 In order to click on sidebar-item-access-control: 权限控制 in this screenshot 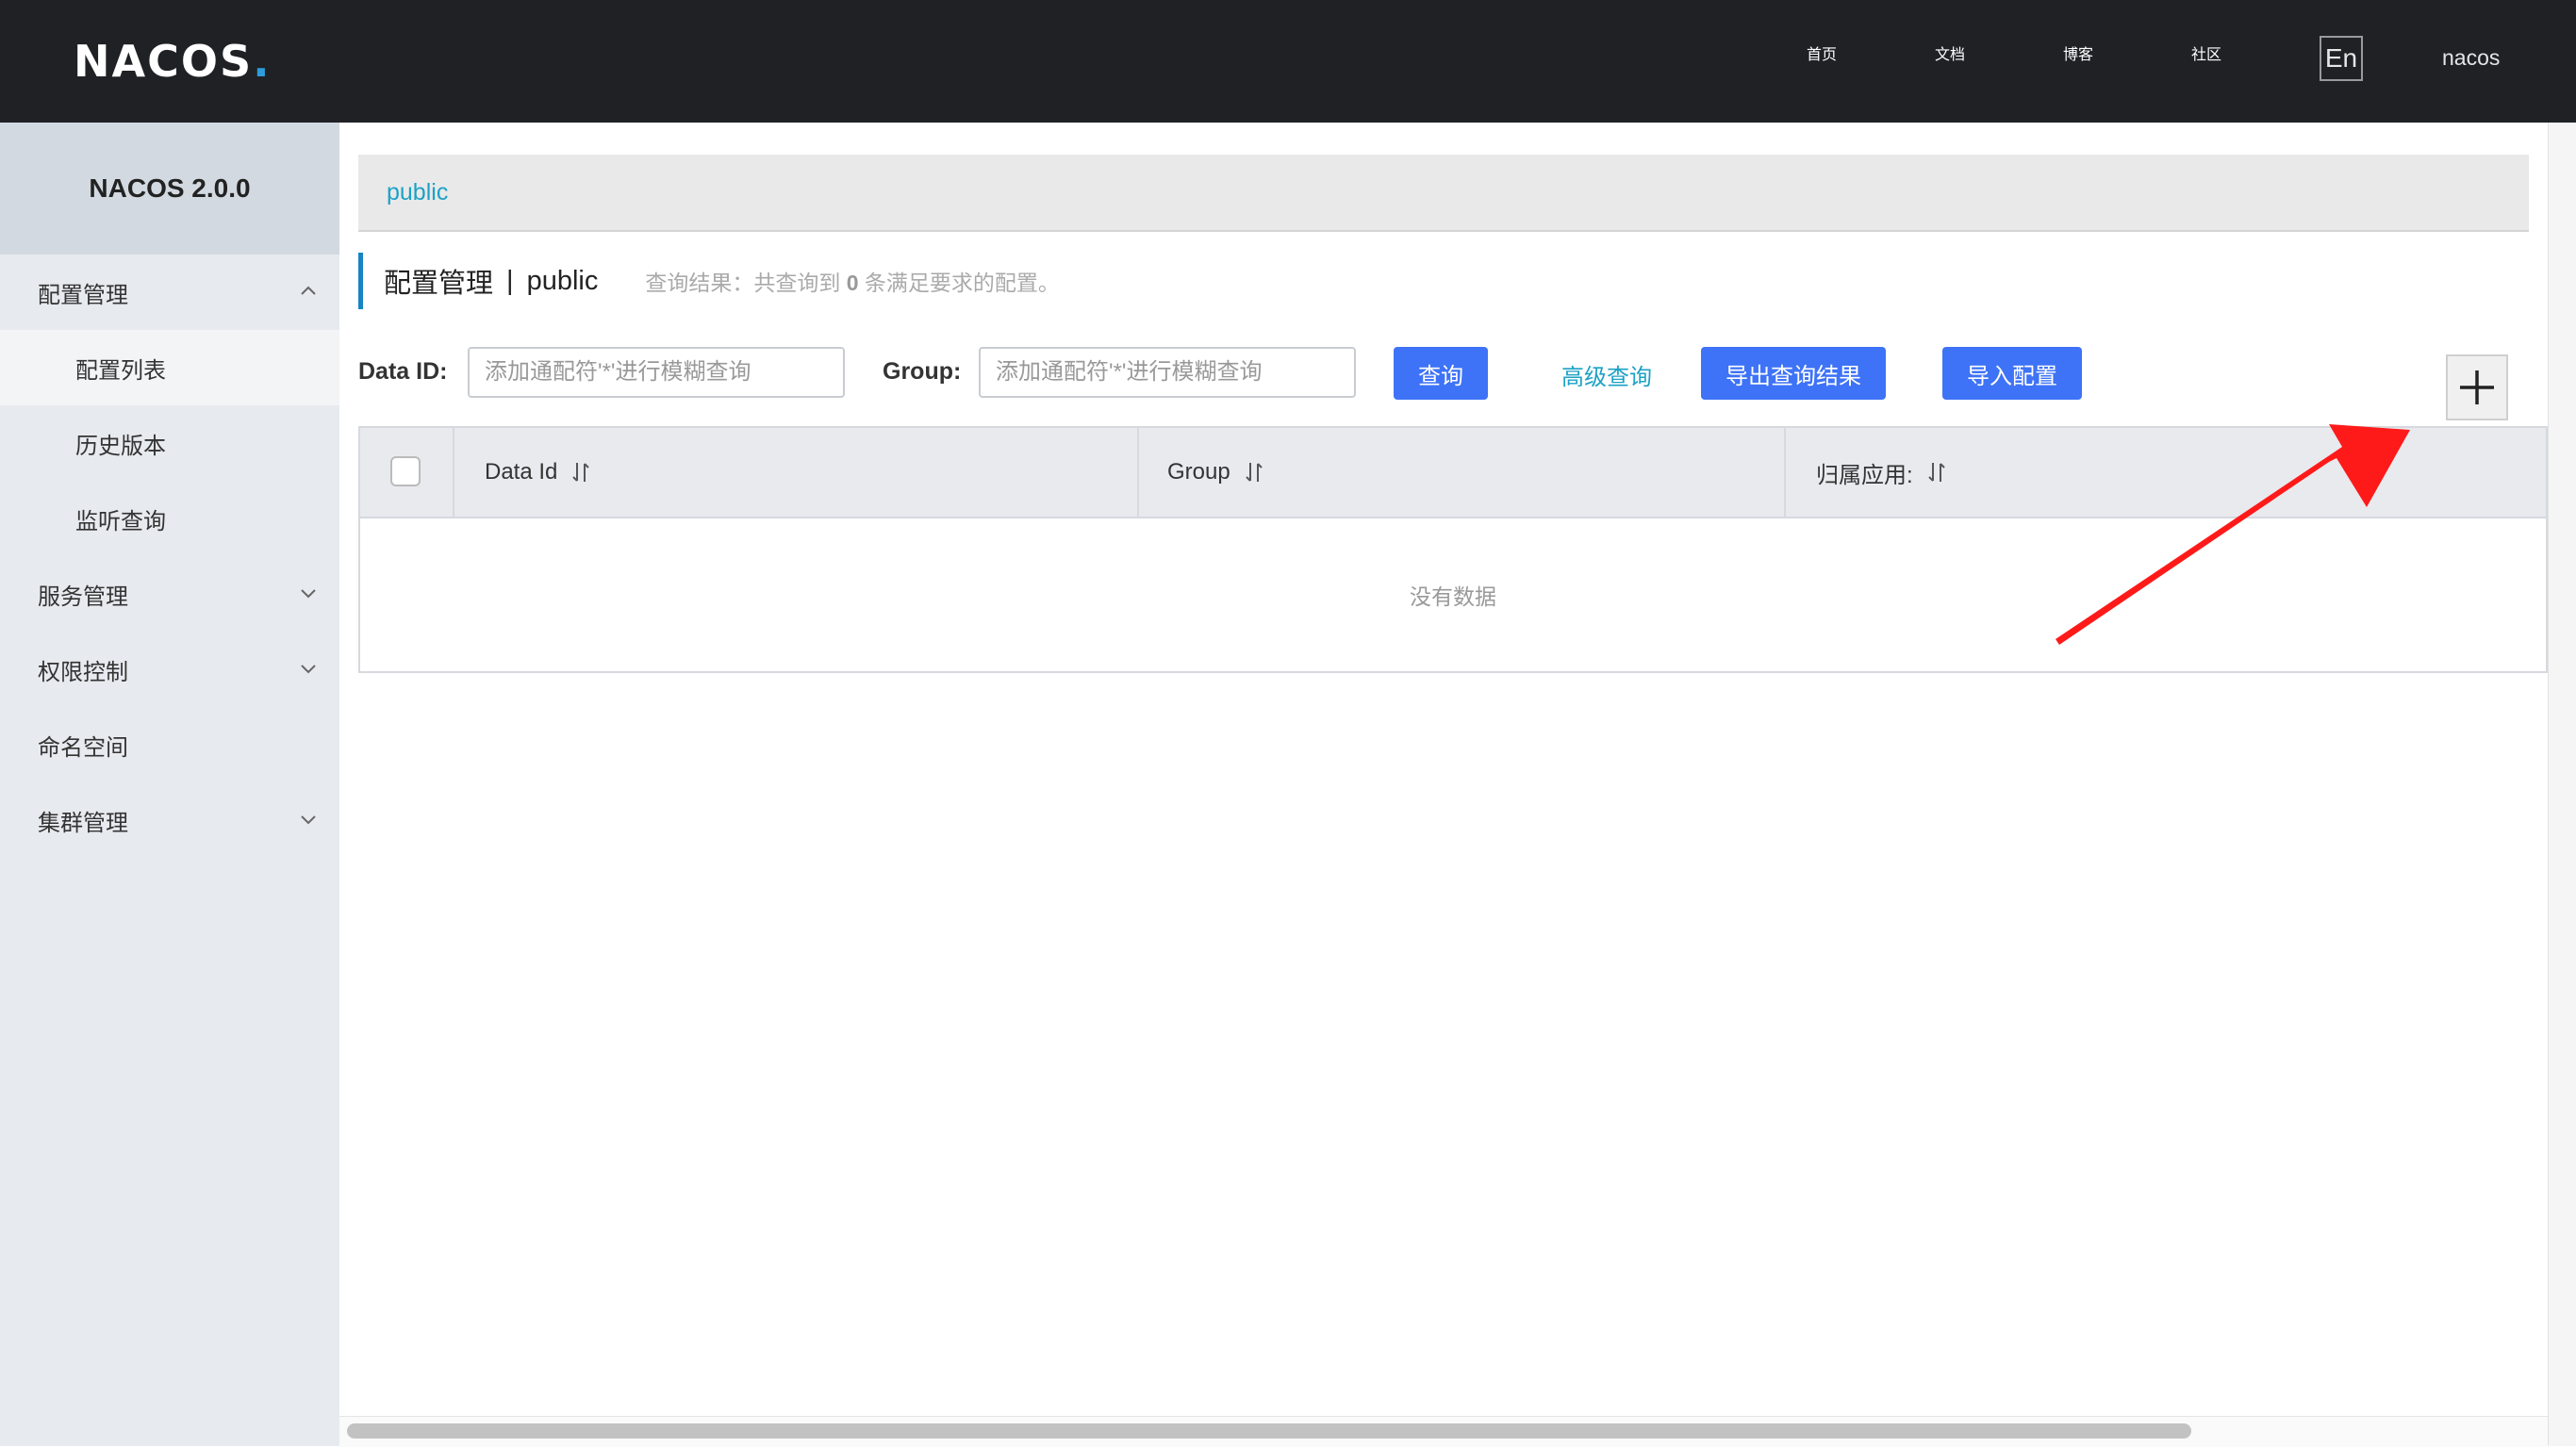, I will do `click(169, 670)`.